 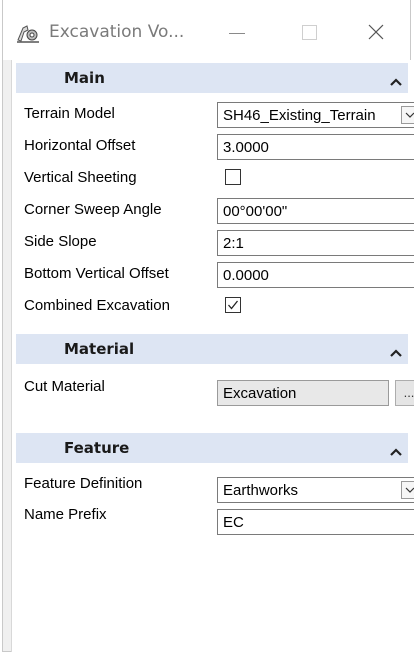 What do you see at coordinates (233, 177) in the screenshot?
I see `vertical-sheeting-checkbox` at bounding box center [233, 177].